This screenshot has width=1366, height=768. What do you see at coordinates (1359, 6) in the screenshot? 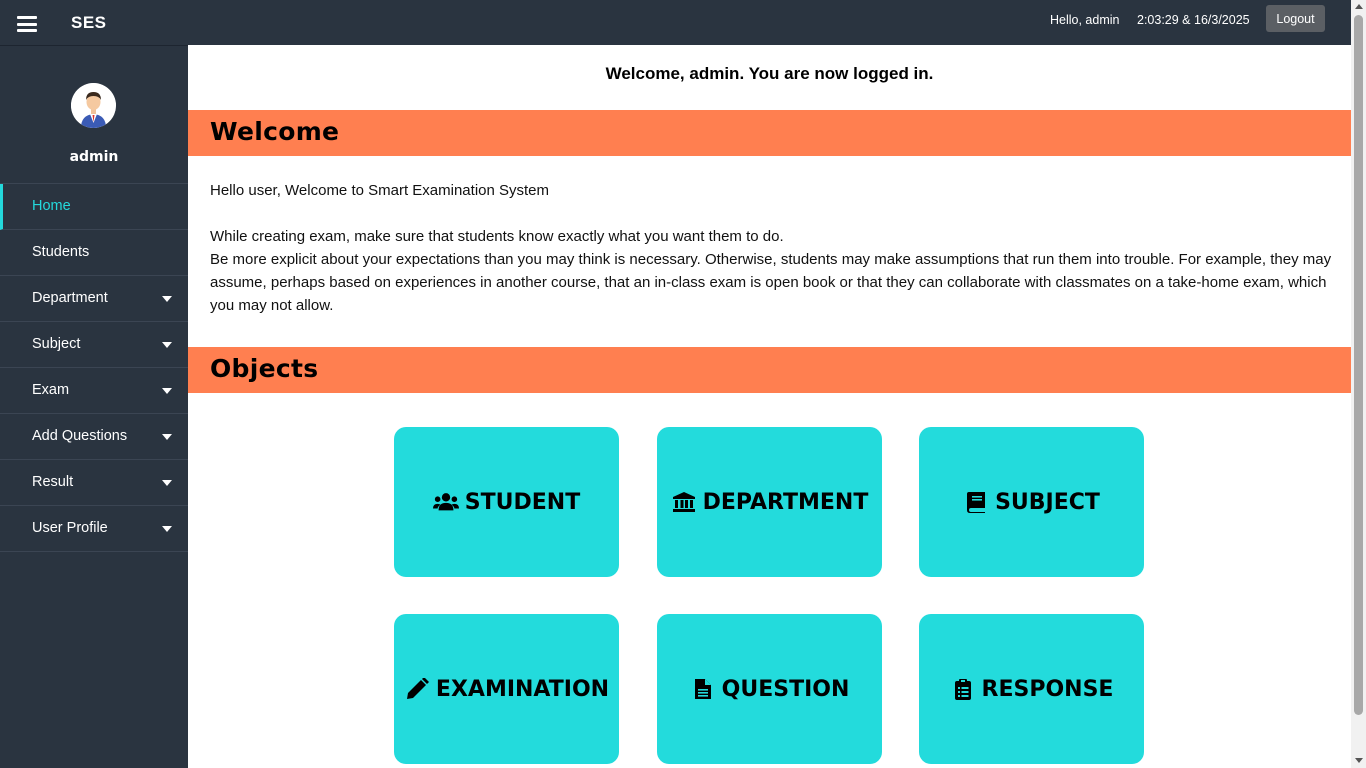
I see `scroll-up-icon` at bounding box center [1359, 6].